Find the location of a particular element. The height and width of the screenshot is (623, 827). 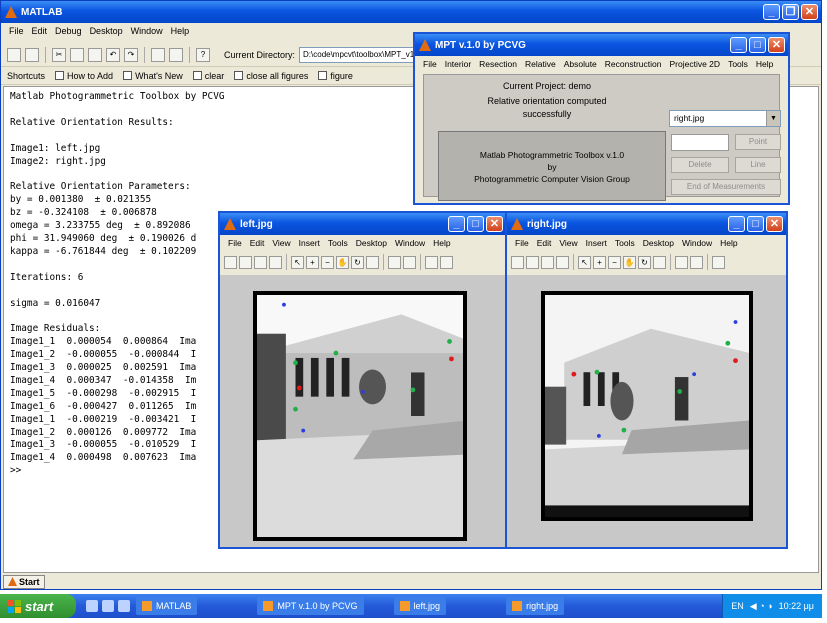

new-file-icon is located at coordinates (14, 54).